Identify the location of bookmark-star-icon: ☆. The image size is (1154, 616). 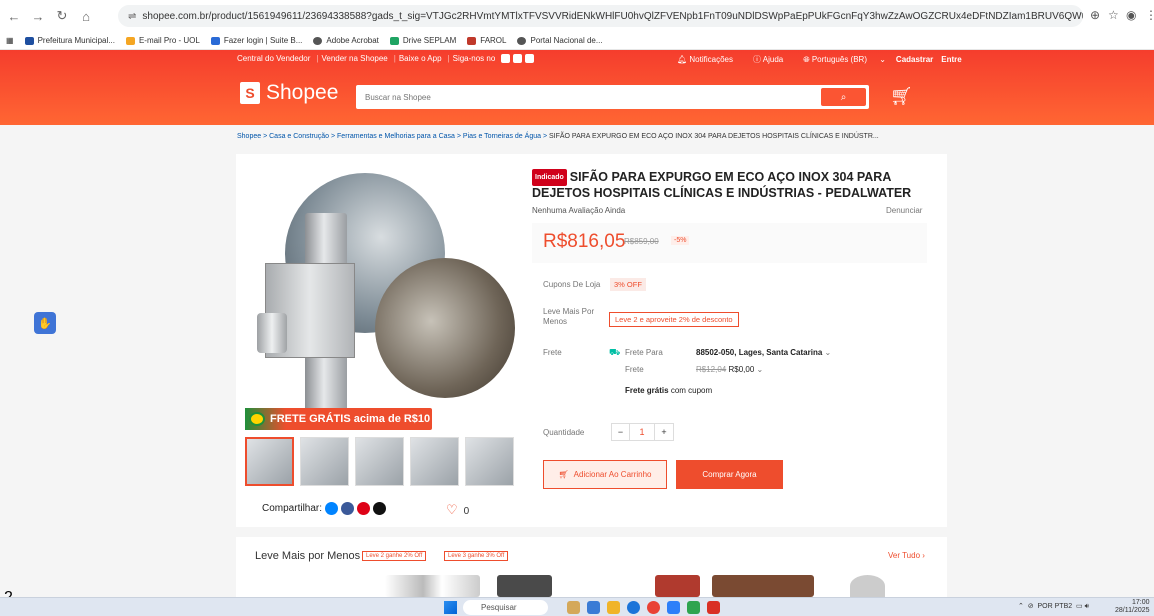
(1113, 15).